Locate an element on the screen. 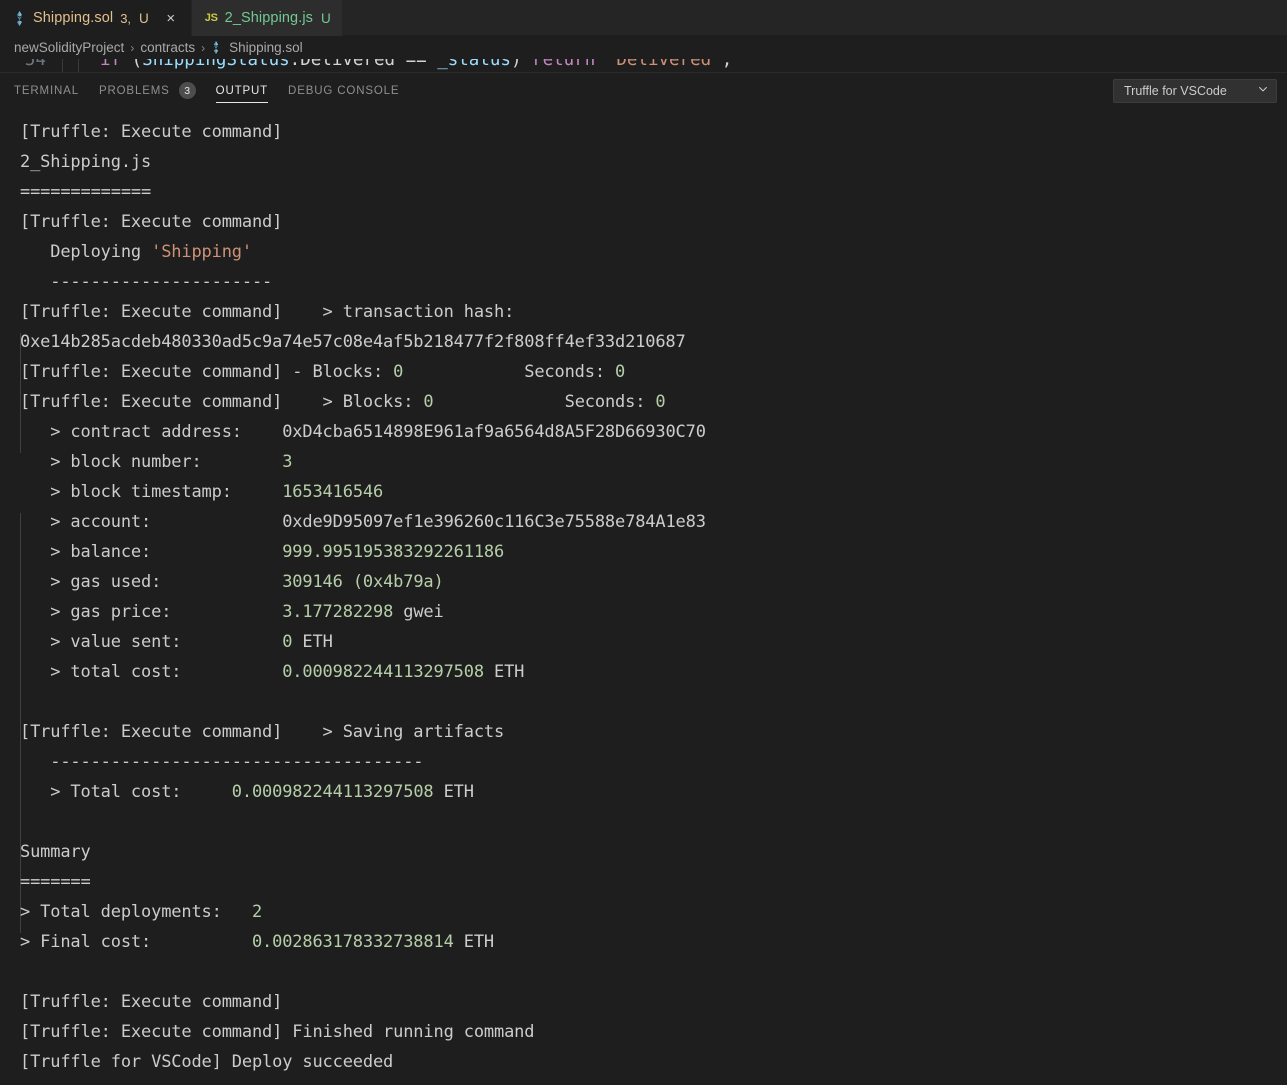 The width and height of the screenshot is (1287, 1085). output-segment: ======= is located at coordinates (55, 882).